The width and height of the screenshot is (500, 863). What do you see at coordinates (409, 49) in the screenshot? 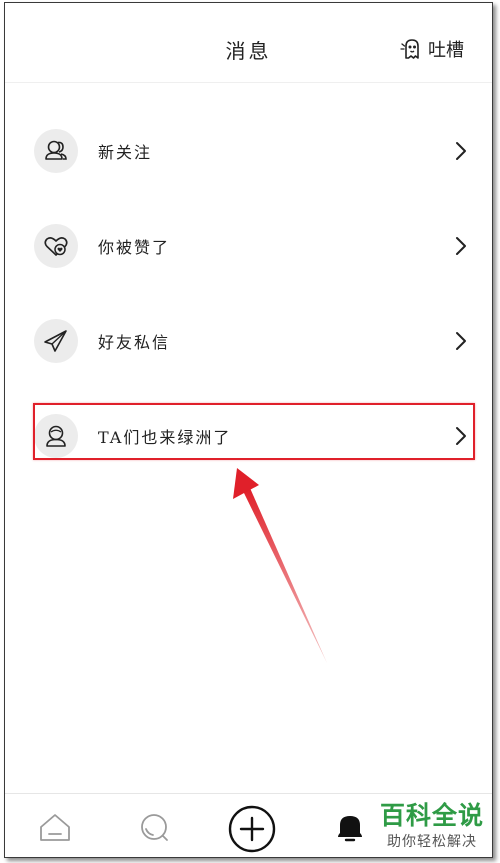
I see `ghost-icon` at bounding box center [409, 49].